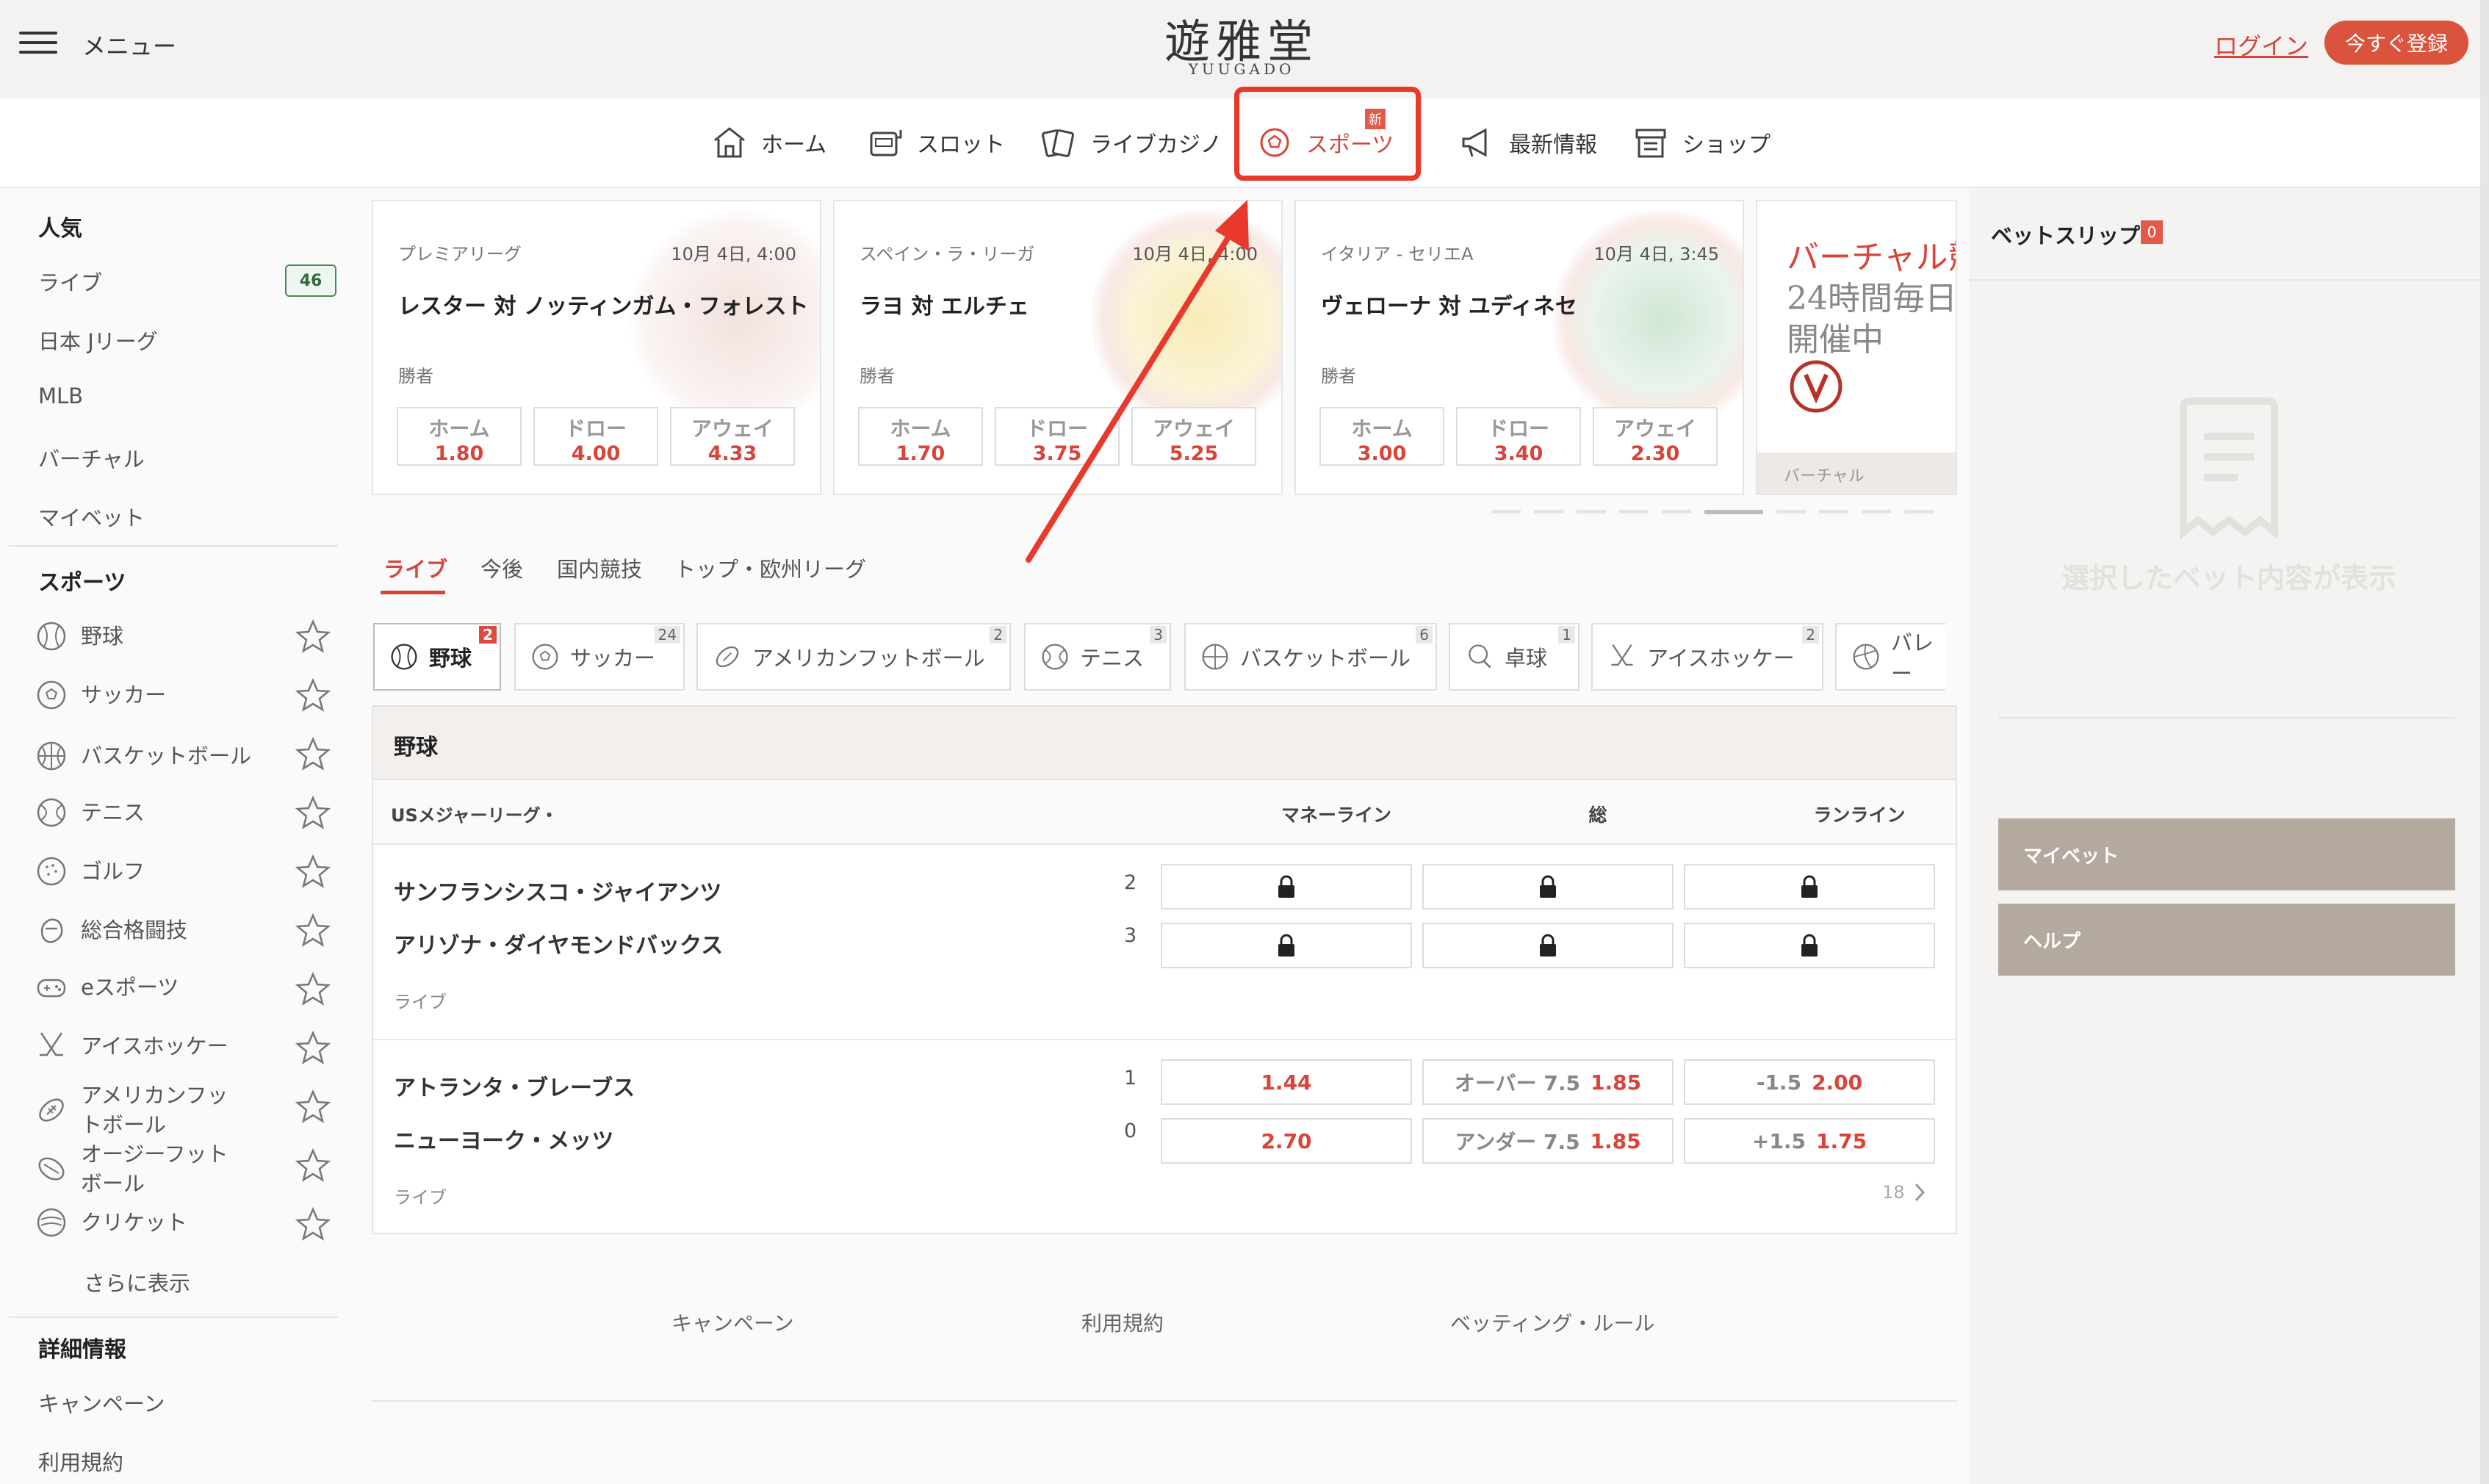  What do you see at coordinates (450, 658) in the screenshot?
I see `chip-label: 野球` at bounding box center [450, 658].